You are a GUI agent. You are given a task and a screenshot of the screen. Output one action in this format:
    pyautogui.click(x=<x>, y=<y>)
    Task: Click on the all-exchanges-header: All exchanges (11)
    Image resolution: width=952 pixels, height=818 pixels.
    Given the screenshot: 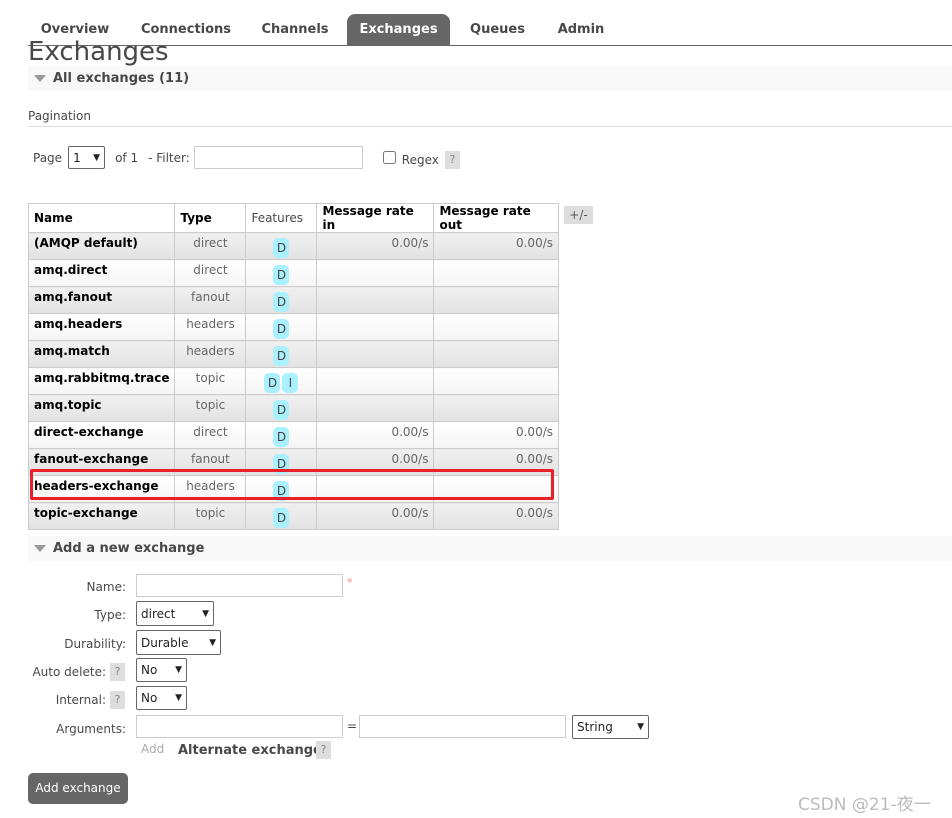 What is the action you would take?
    pyautogui.click(x=490, y=78)
    